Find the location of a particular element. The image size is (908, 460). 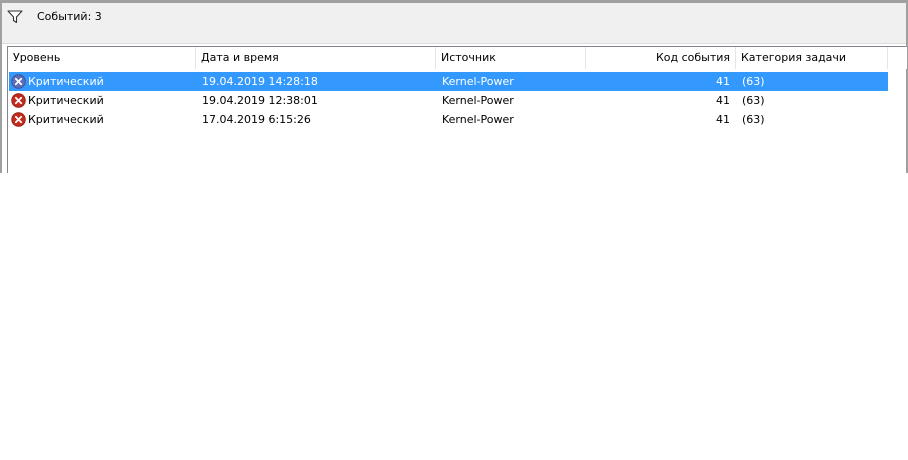

column-header-source-label: Источник is located at coordinates (468, 57).